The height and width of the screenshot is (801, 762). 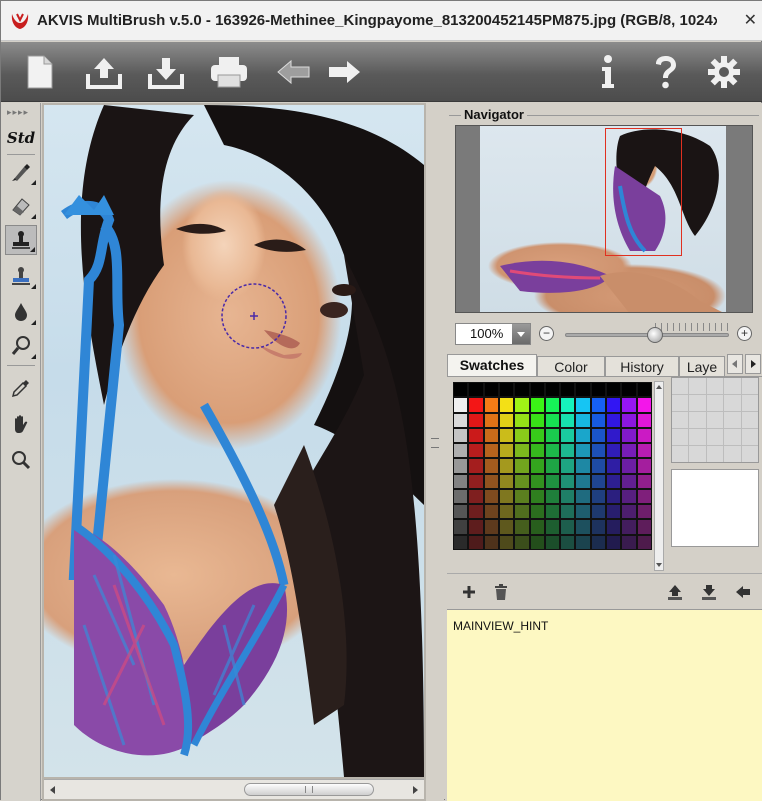 I want to click on save-button, so click(x=166, y=72).